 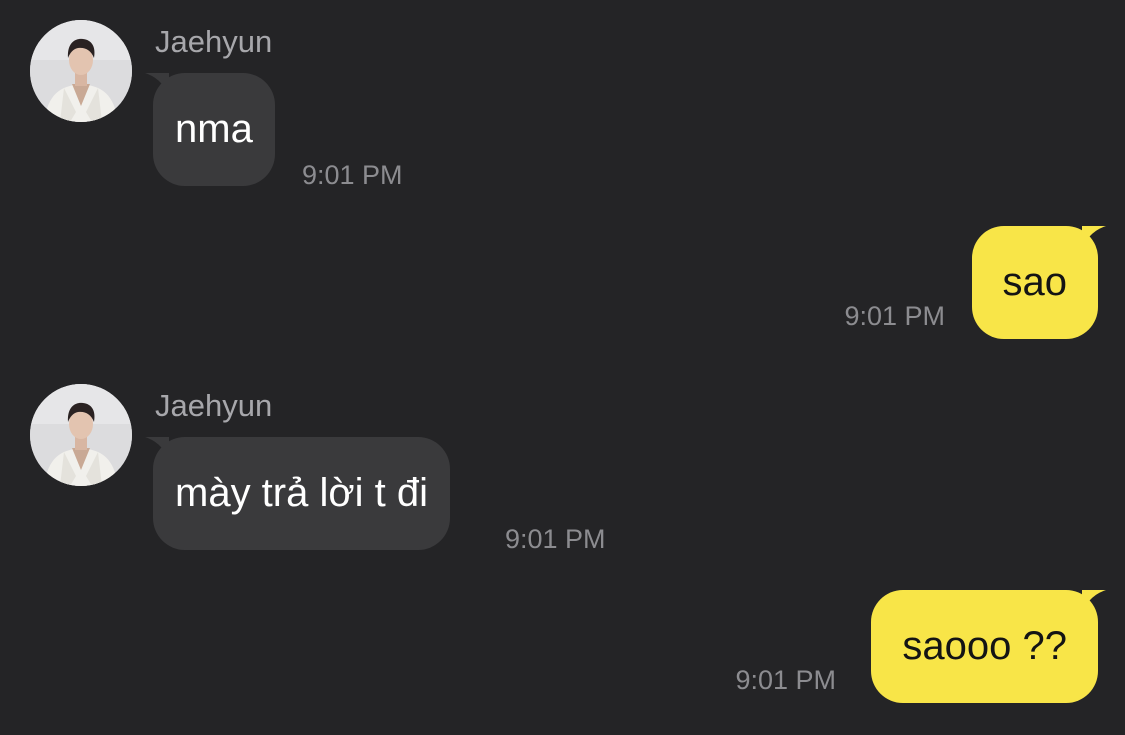 What do you see at coordinates (1035, 282) in the screenshot?
I see `message-text: sao` at bounding box center [1035, 282].